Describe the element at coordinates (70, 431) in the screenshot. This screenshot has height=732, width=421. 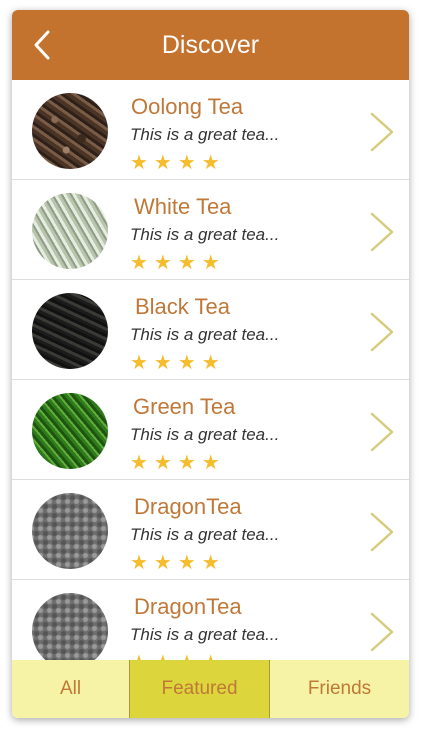
I see `green-tea-image` at that location.